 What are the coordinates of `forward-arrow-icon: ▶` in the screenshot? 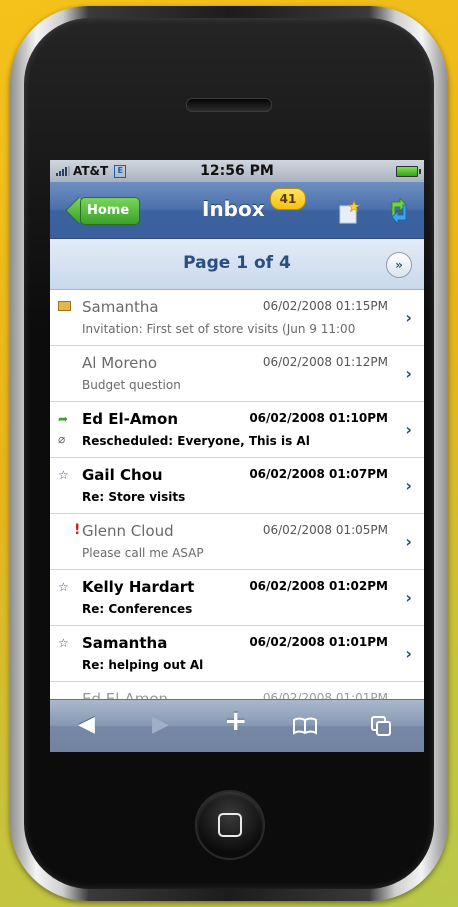 It's located at (160, 725).